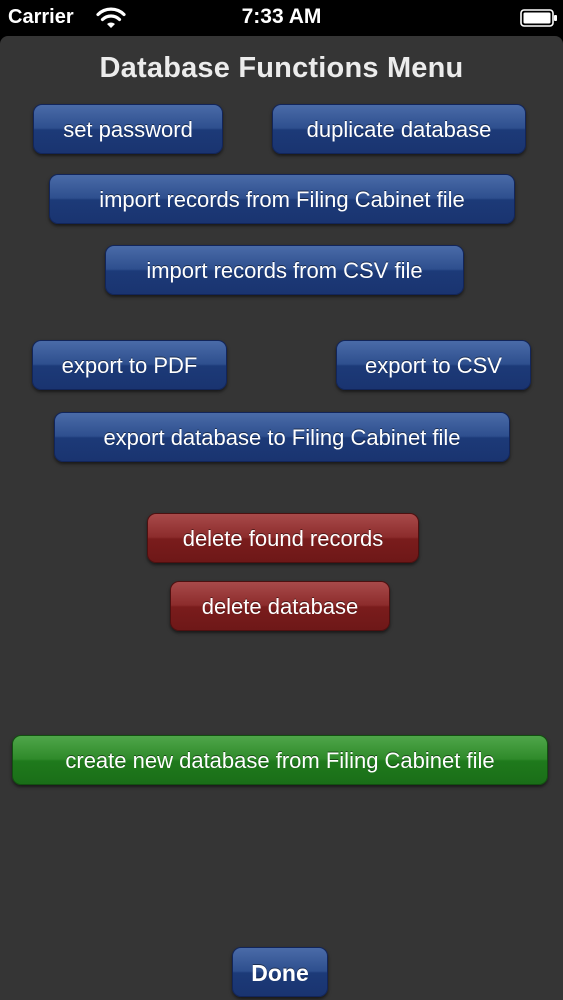  I want to click on clock: 7:33 AM, so click(281, 16).